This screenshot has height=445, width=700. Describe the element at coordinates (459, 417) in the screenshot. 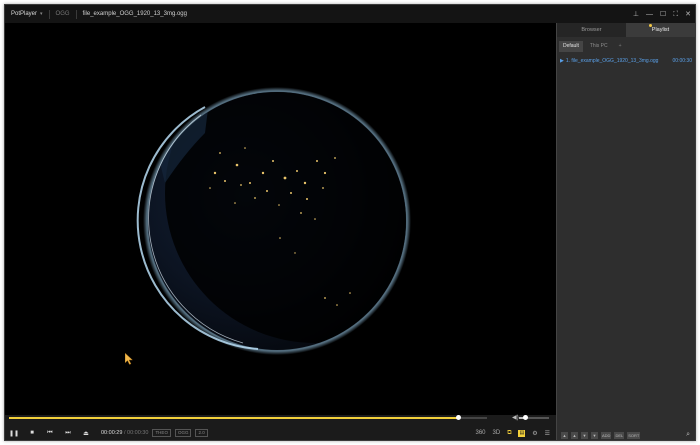

I see `seek-handle` at that location.